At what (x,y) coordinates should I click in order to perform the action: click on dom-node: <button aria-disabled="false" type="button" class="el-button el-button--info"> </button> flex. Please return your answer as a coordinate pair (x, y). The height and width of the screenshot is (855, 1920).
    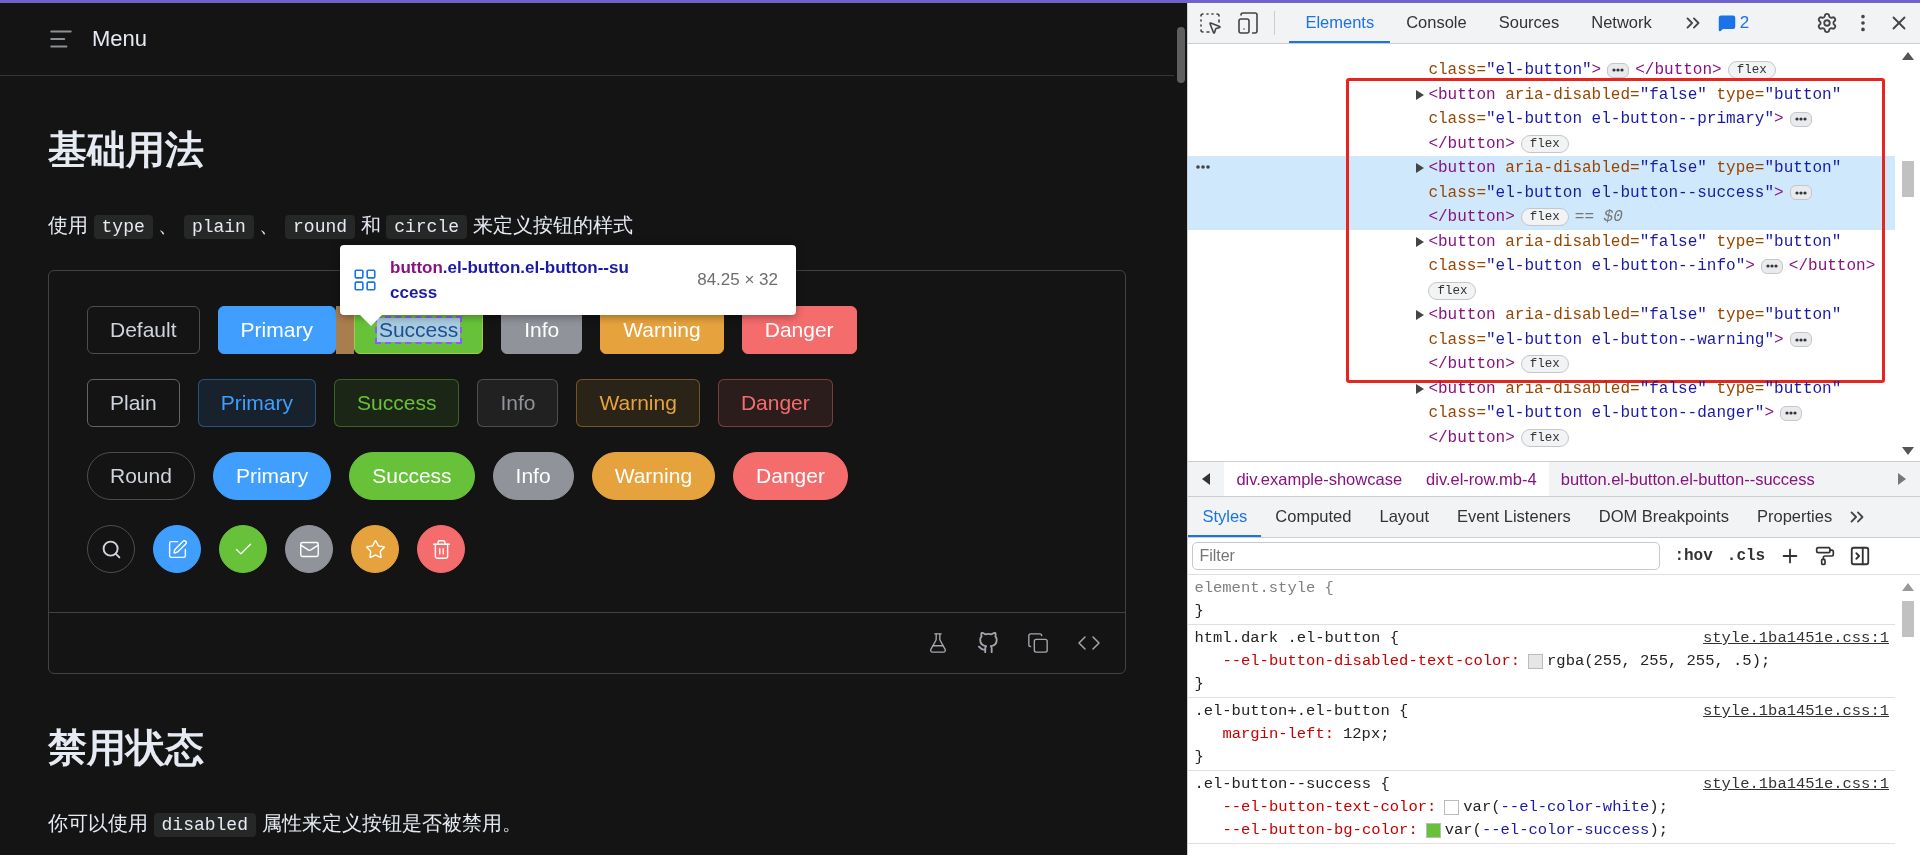
    Looking at the image, I should click on (1541, 266).